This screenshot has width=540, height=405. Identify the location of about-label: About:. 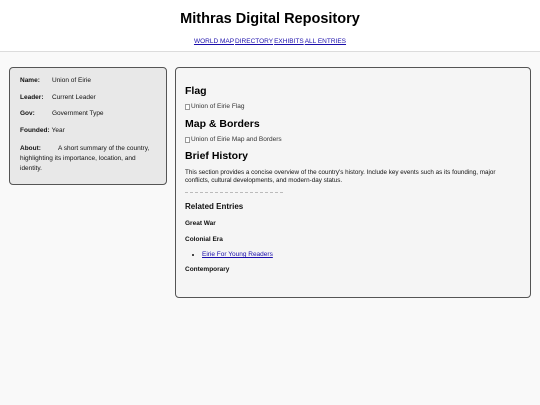
(30, 148).